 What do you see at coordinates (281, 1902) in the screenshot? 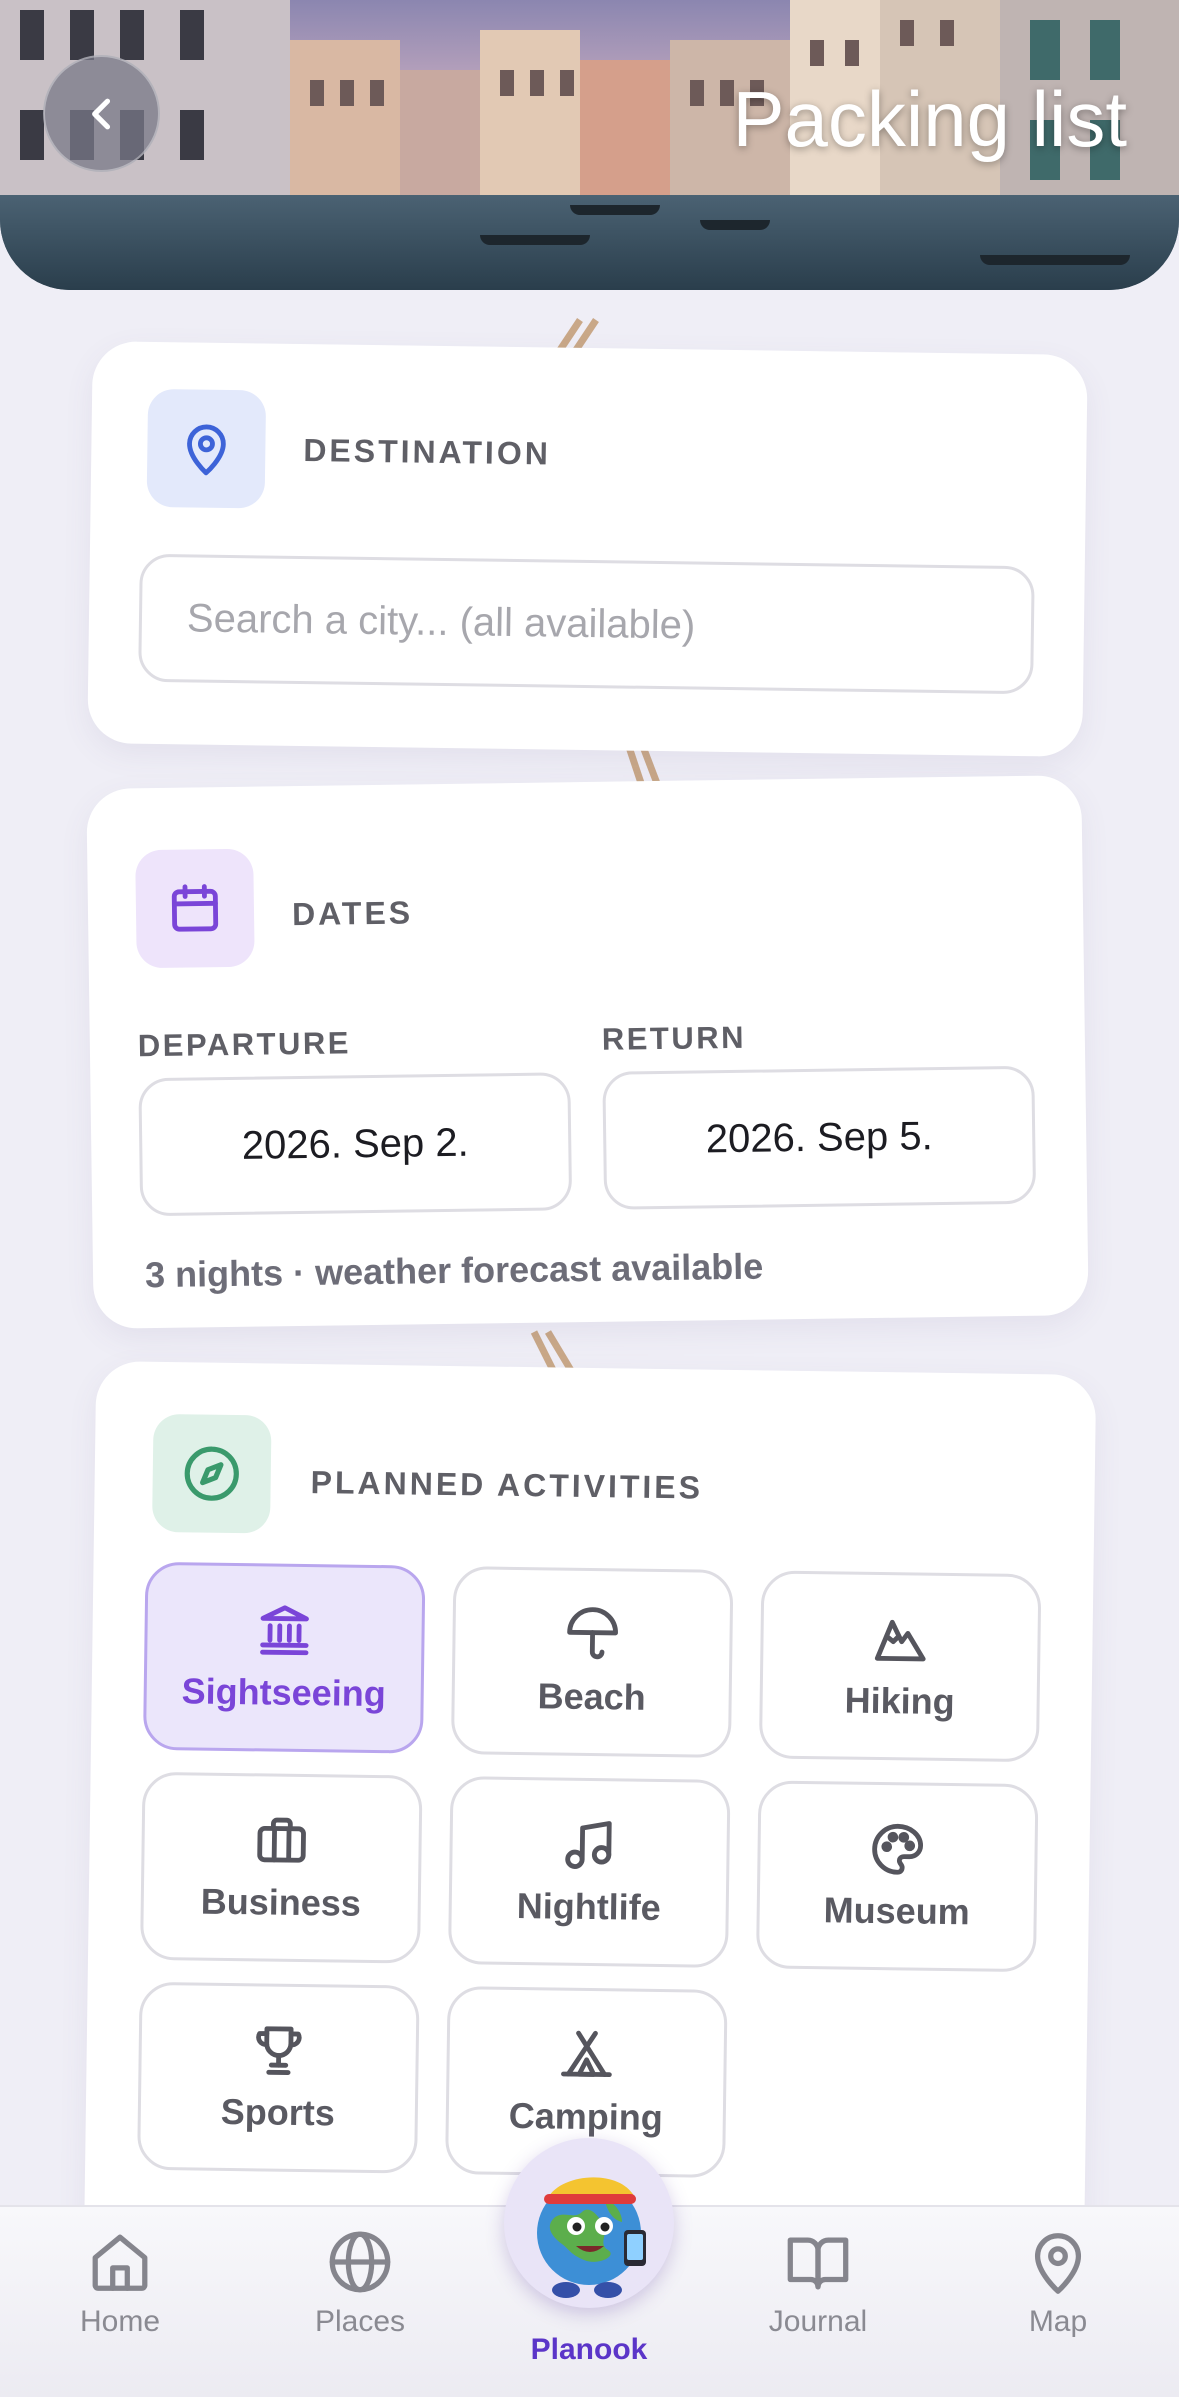
I see `activity-label: Business` at bounding box center [281, 1902].